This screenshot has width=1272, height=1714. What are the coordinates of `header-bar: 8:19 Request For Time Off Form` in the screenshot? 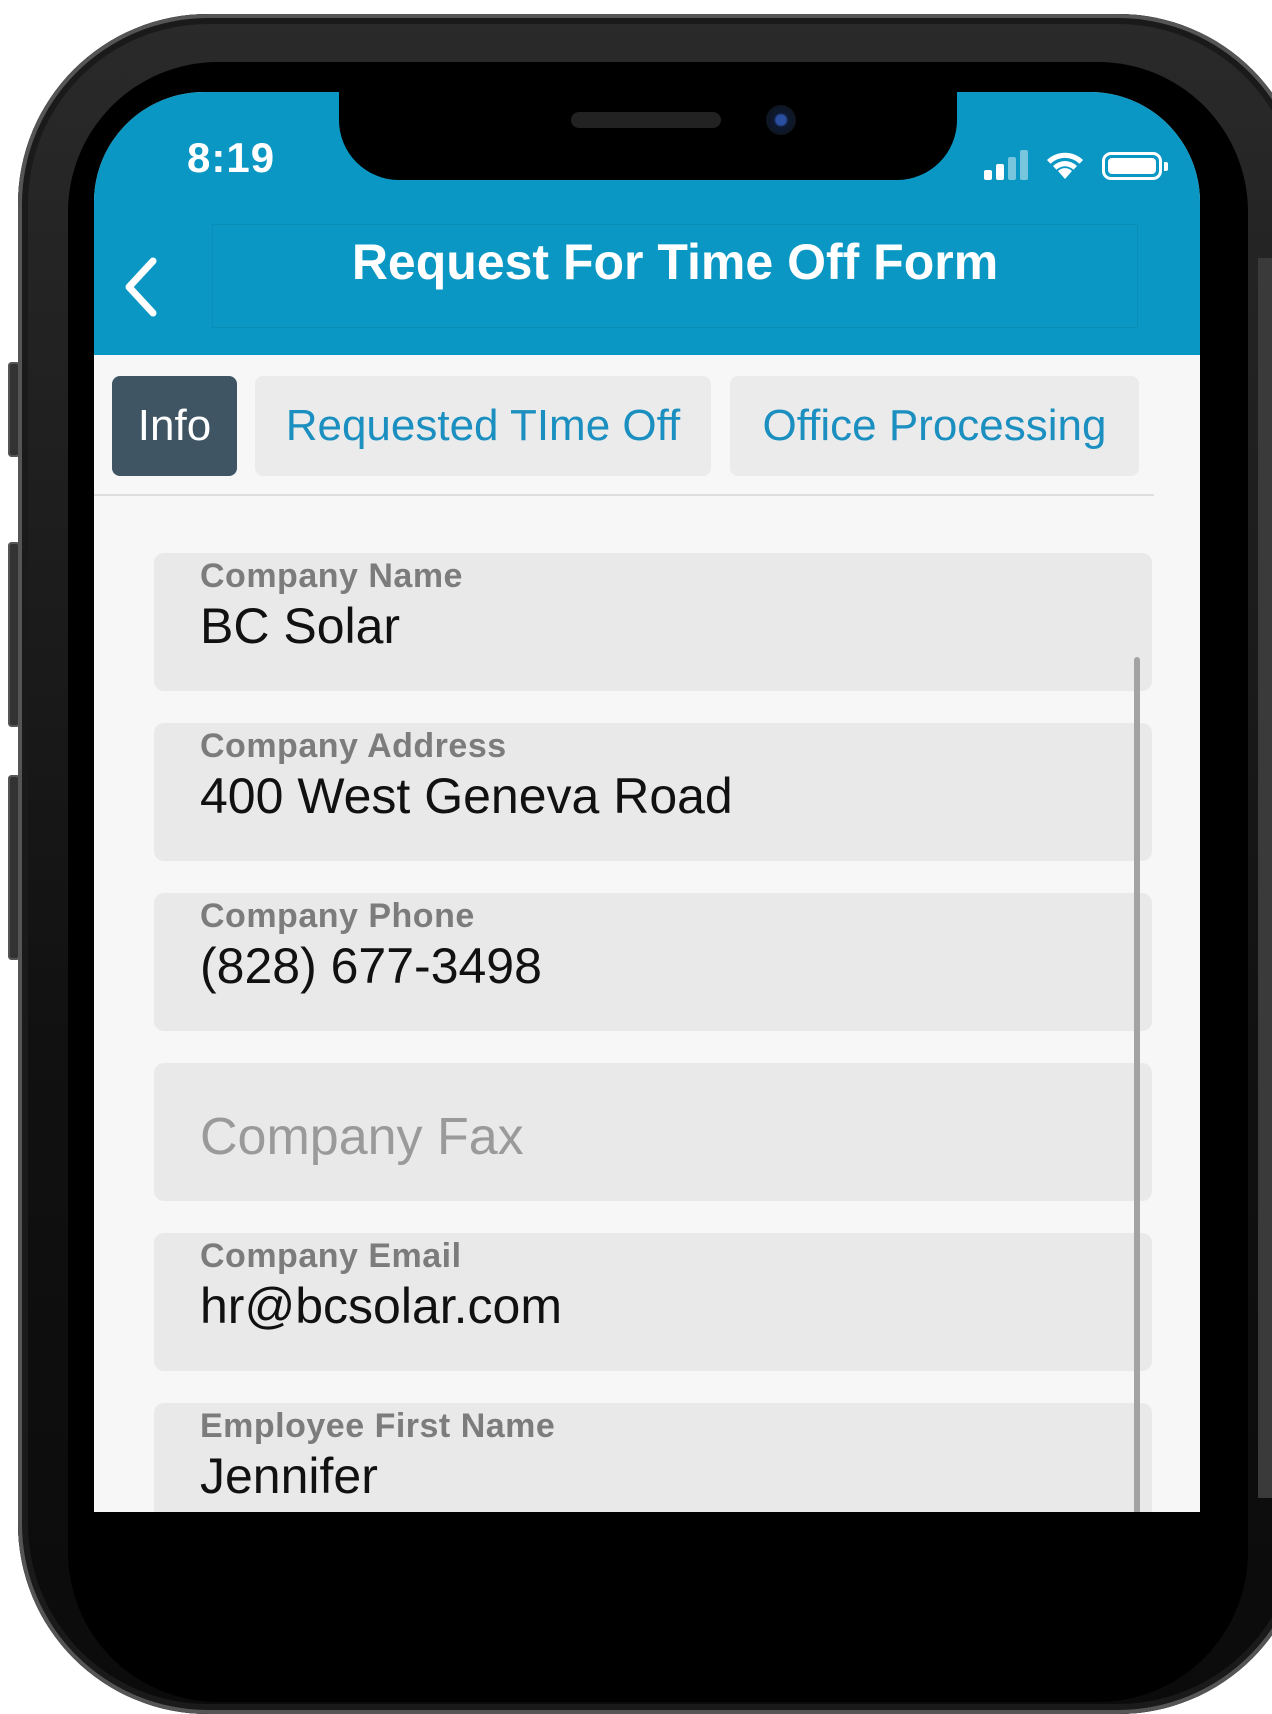 It's located at (647, 223).